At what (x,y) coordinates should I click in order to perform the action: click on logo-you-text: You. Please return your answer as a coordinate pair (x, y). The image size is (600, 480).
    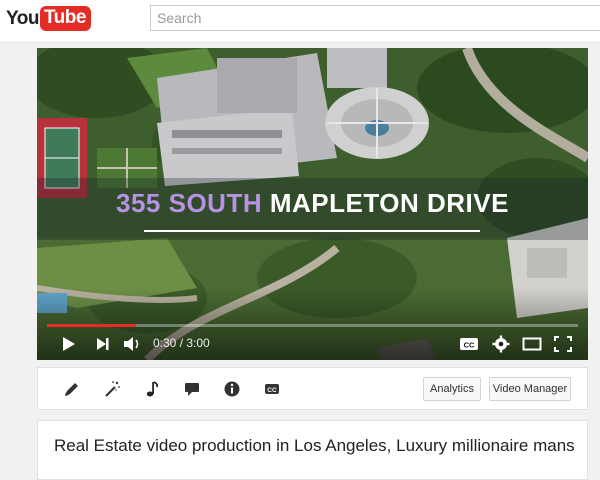
    Looking at the image, I should click on (22, 18).